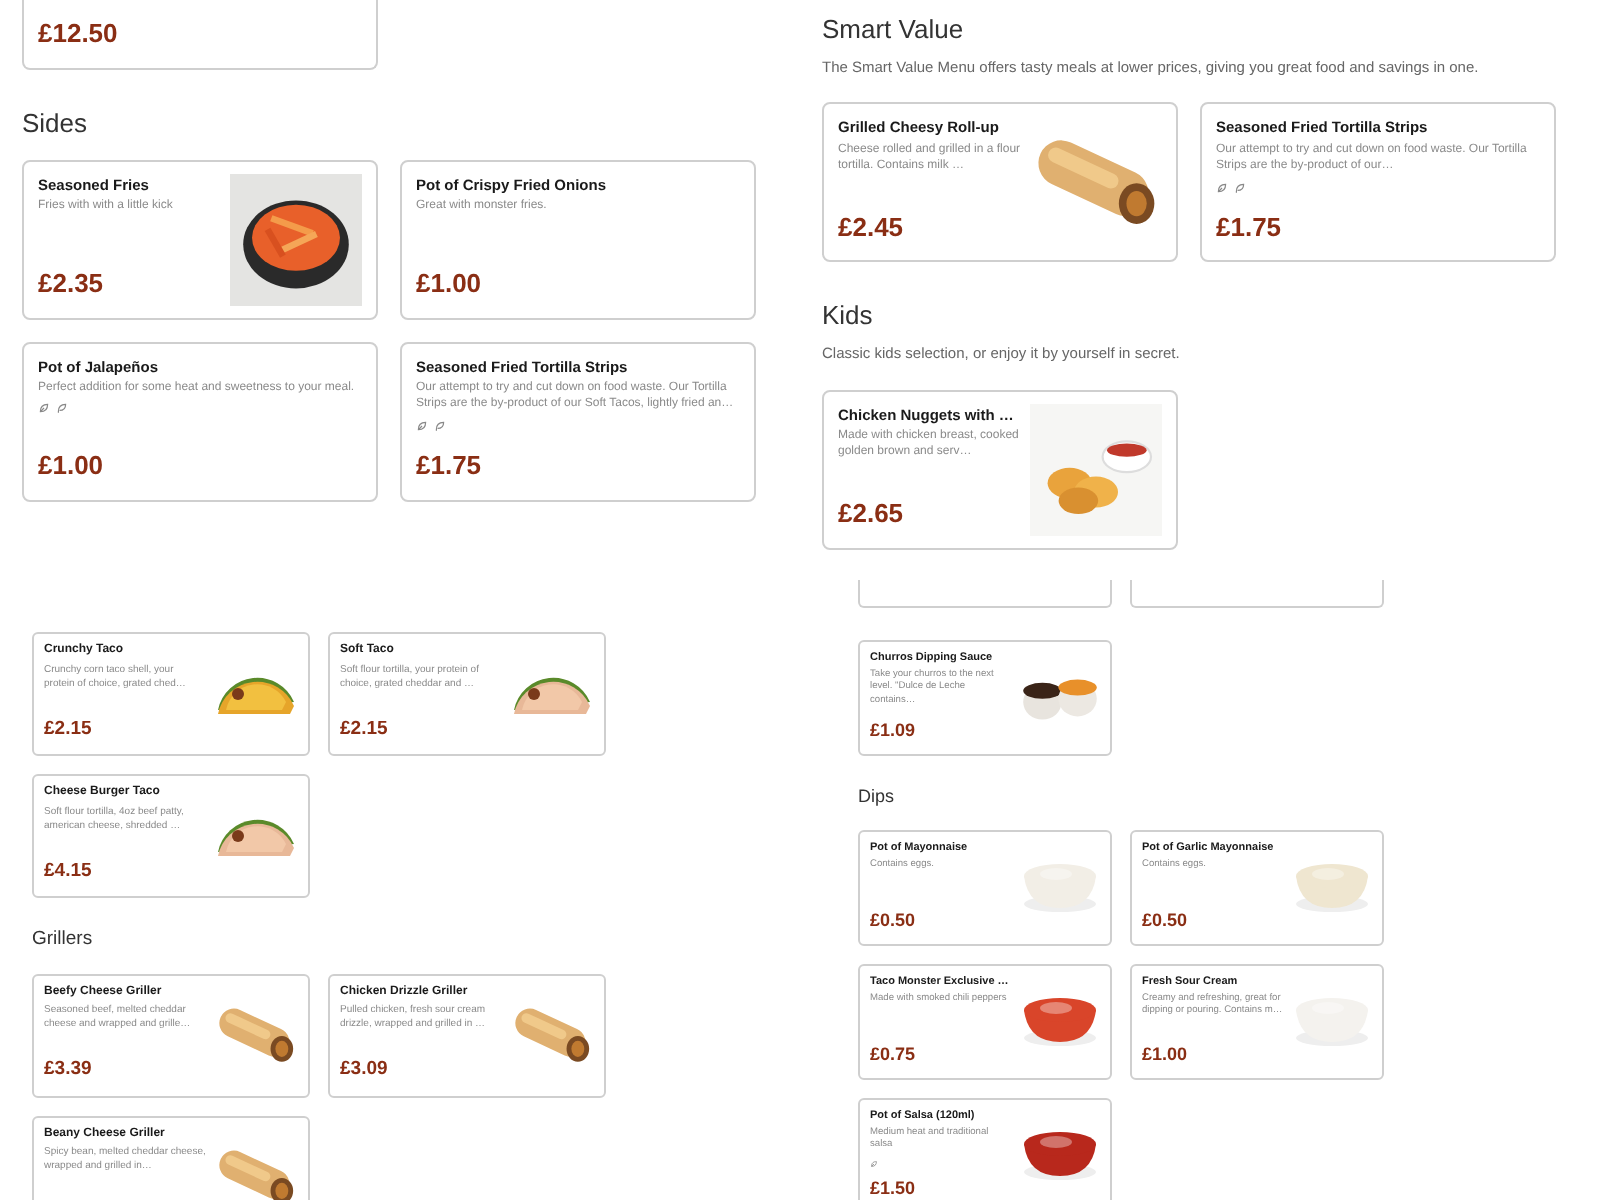 The height and width of the screenshot is (1200, 1600). Describe the element at coordinates (79, 34) in the screenshot. I see `price: £12.50` at that location.